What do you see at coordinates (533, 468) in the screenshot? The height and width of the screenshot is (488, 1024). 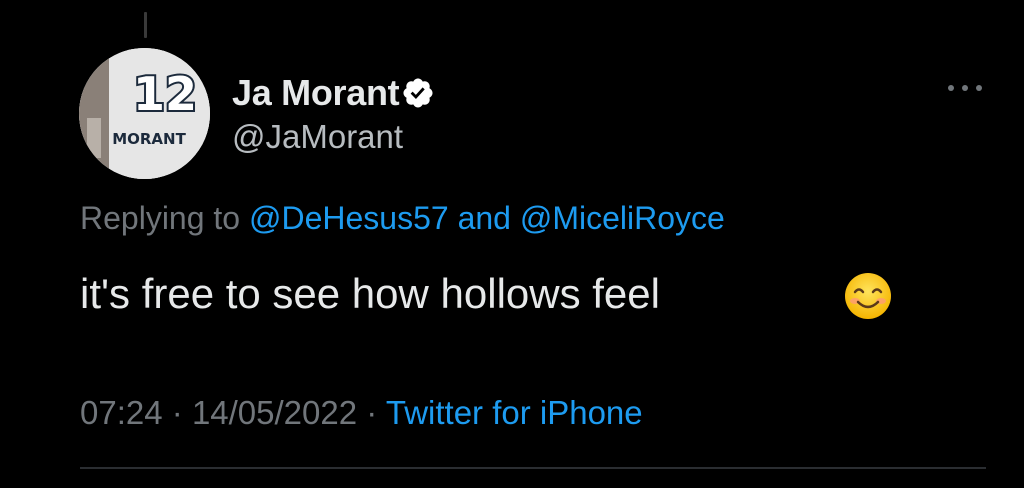 I see `divider` at bounding box center [533, 468].